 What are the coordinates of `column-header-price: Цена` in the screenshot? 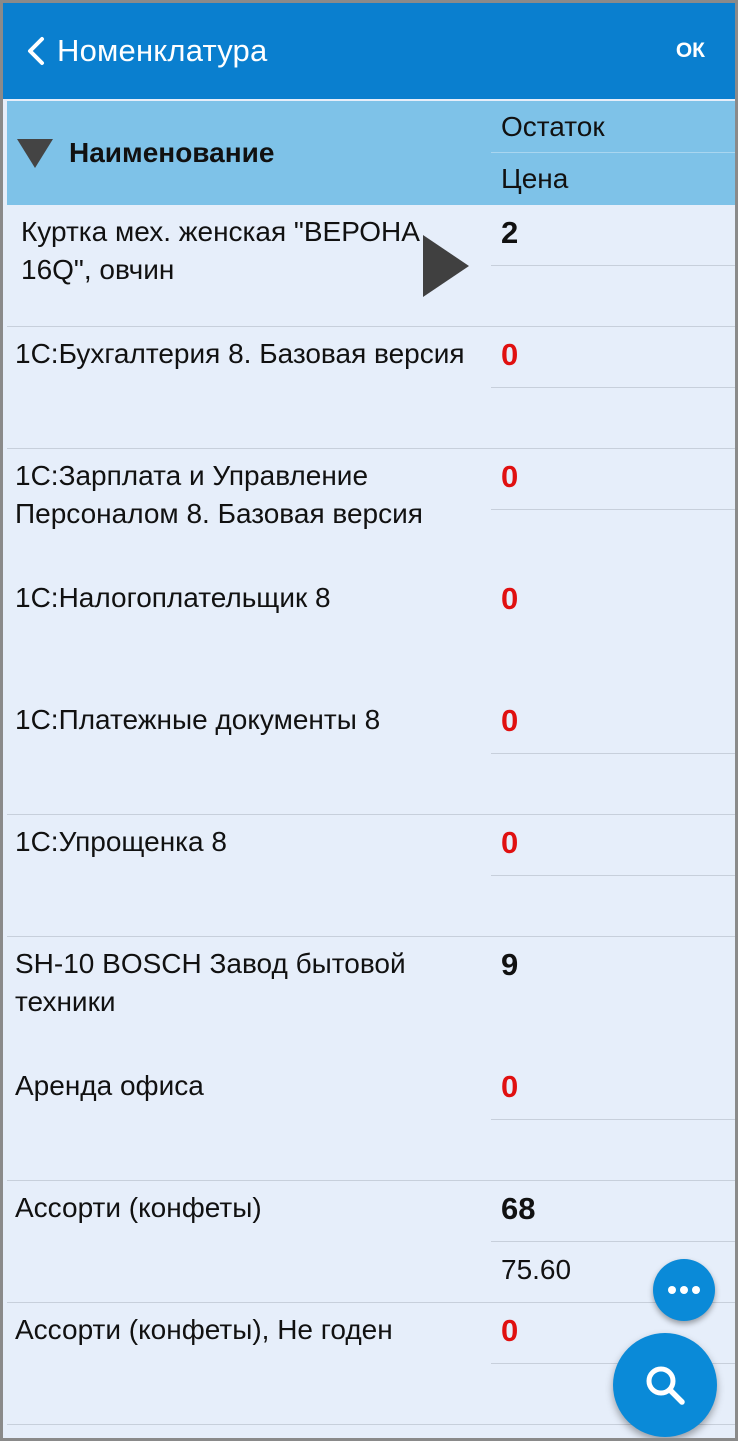 It's located at (613, 179).